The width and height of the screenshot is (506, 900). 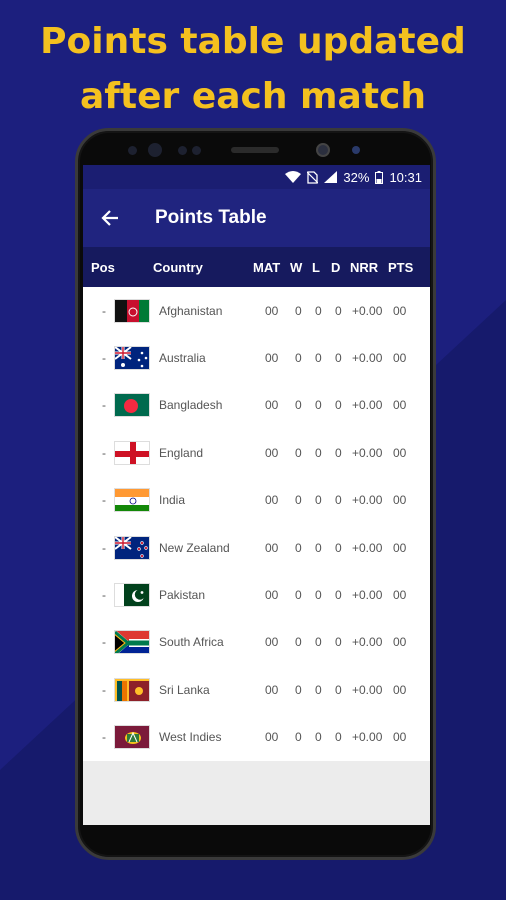 What do you see at coordinates (132, 689) in the screenshot?
I see `sri-lanka-flag-icon` at bounding box center [132, 689].